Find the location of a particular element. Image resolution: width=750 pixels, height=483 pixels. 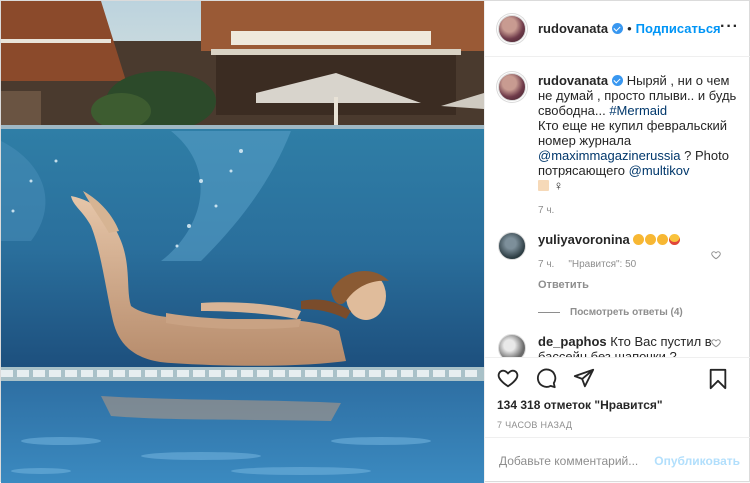

view-replies-label: Посмотреть ответы (4) is located at coordinates (626, 312).